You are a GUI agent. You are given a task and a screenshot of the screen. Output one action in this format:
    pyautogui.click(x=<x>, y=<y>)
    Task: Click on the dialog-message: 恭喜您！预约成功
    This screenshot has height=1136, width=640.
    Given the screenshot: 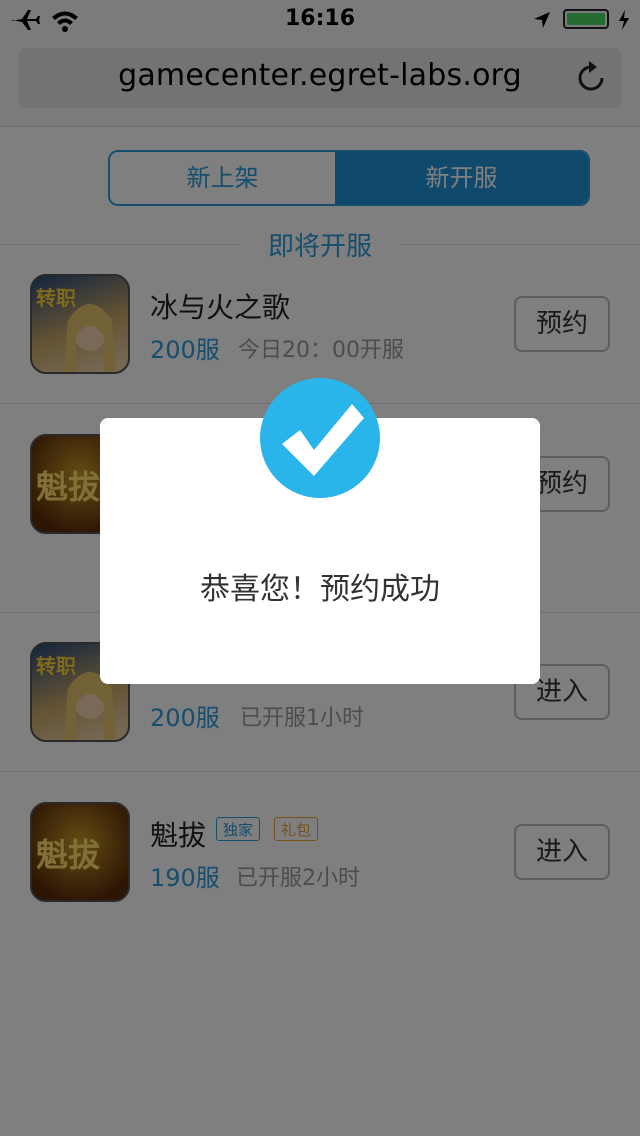 What is the action you would take?
    pyautogui.click(x=320, y=589)
    